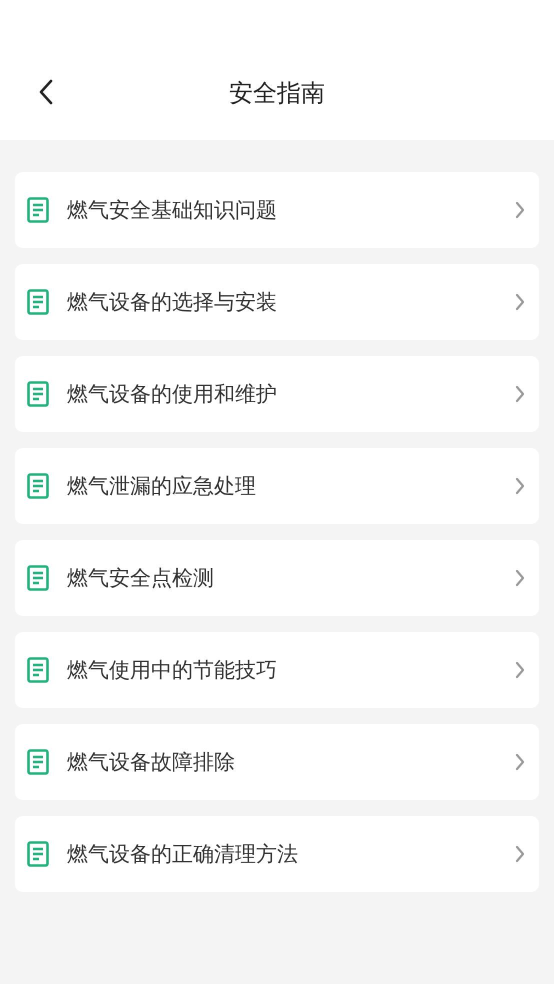 The image size is (554, 984). I want to click on item-label: 燃气设备故障排除, so click(151, 762).